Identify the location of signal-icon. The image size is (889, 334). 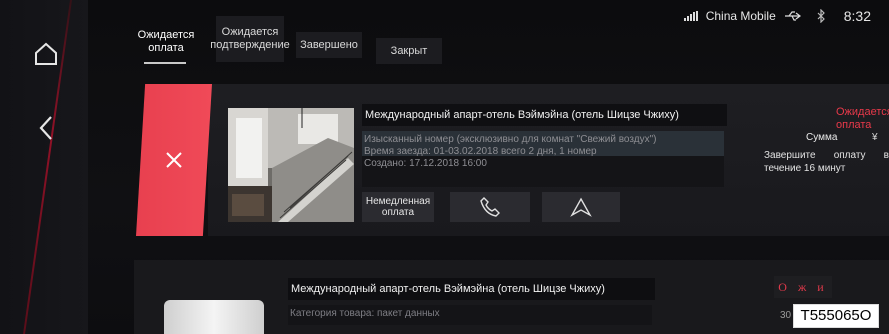
(690, 16).